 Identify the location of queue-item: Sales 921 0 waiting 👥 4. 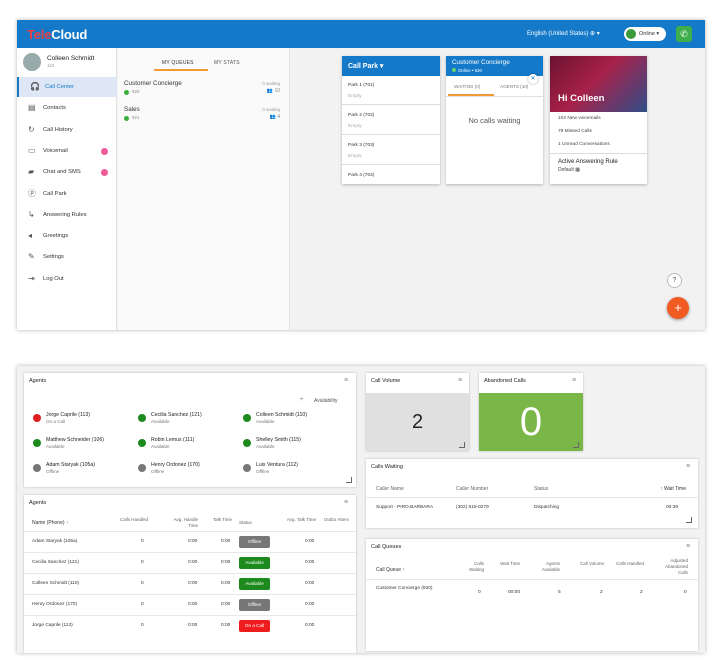
(204, 120).